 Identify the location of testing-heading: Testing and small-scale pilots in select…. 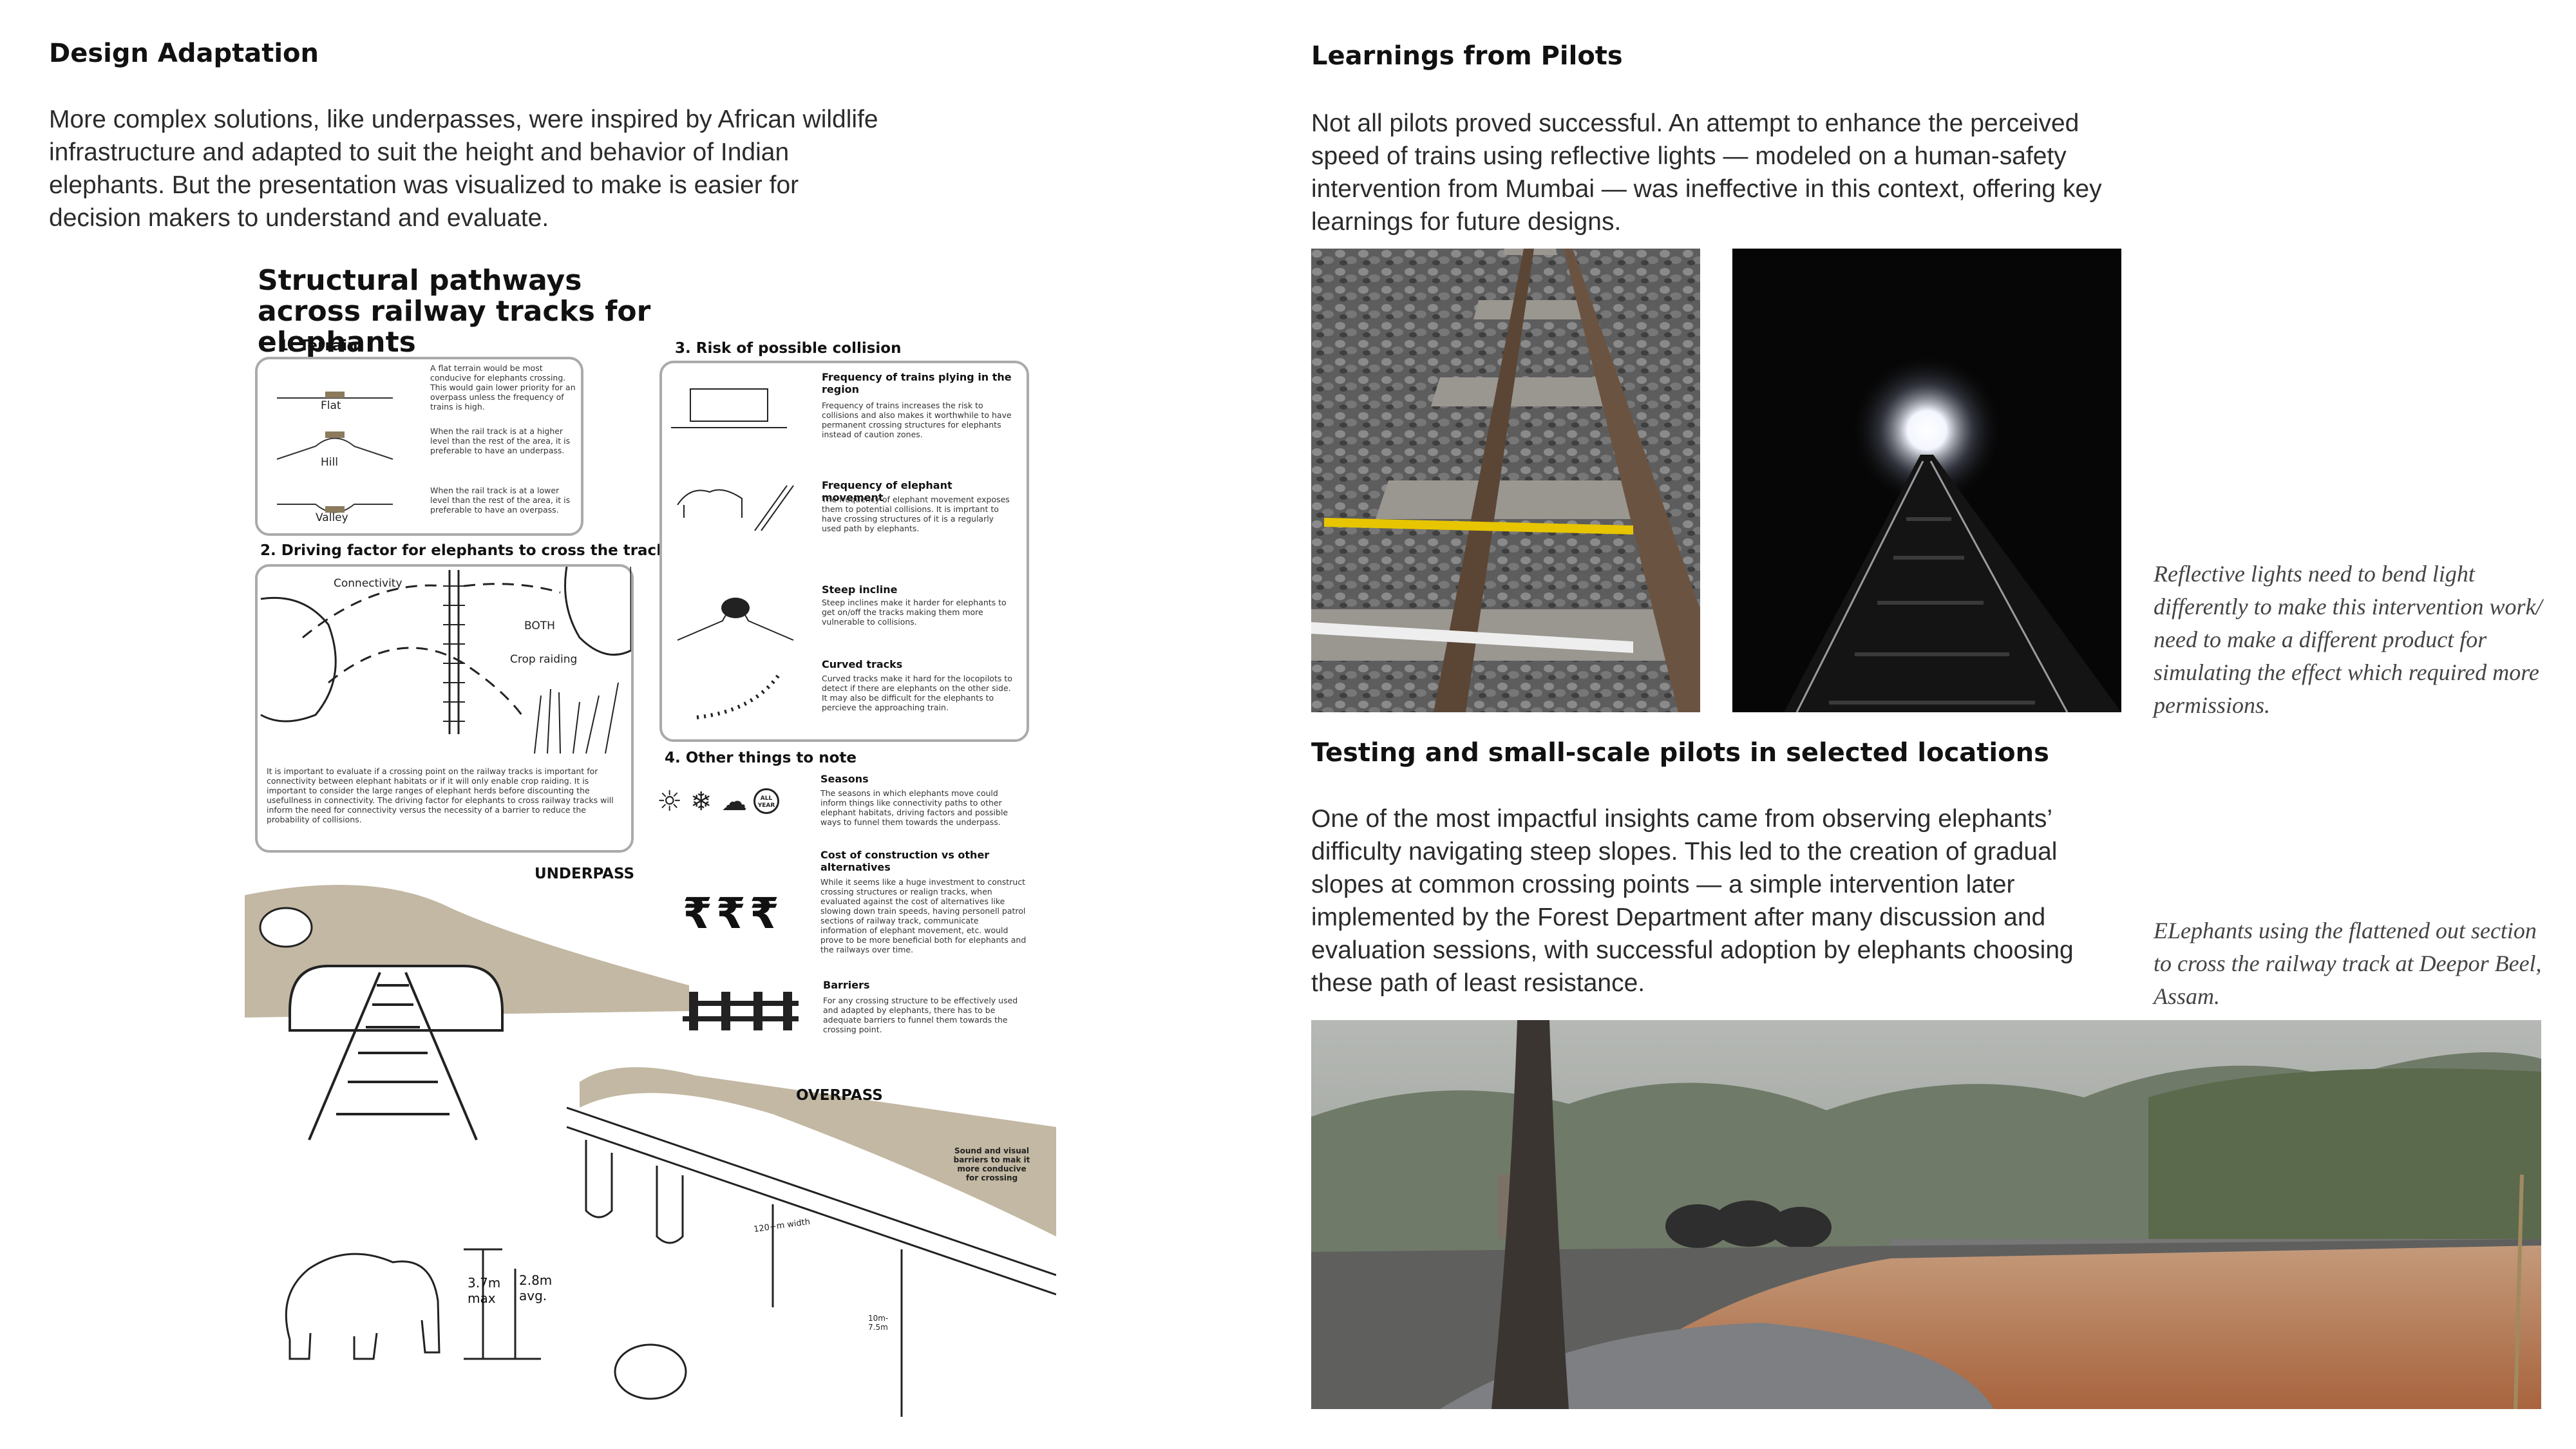
(1680, 753).